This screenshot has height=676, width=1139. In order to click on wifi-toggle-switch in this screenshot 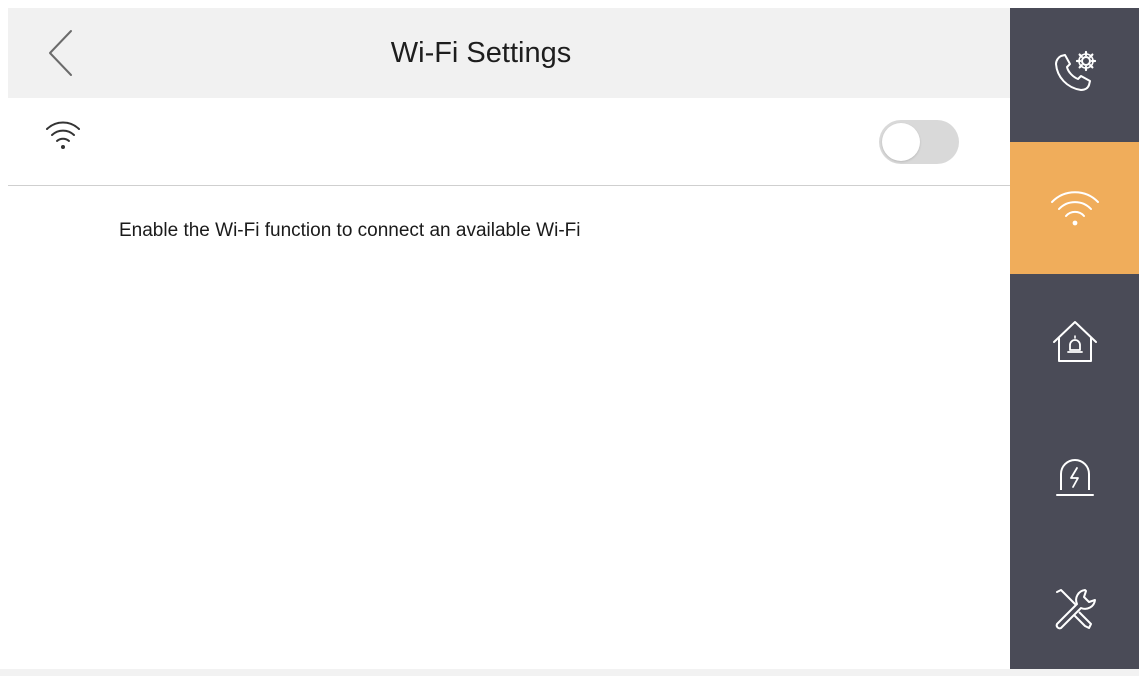, I will do `click(919, 142)`.